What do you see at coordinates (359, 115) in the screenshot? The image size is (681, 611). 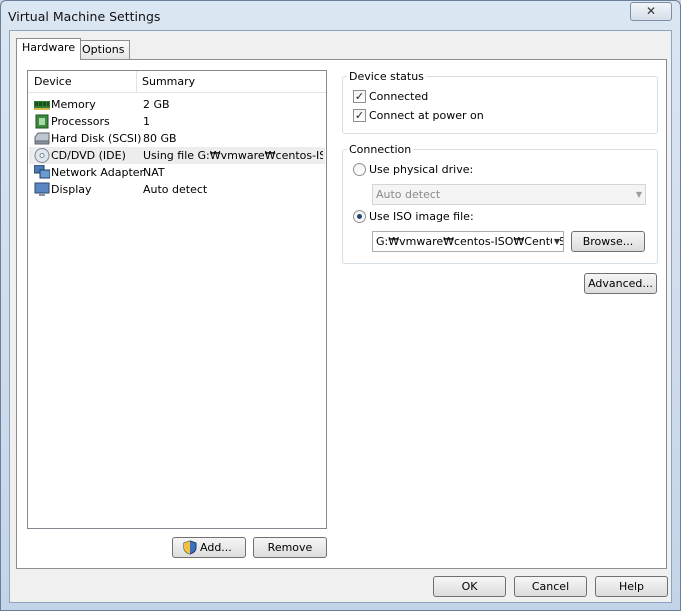 I see `connect-at-power-on-checkbox: ✓` at bounding box center [359, 115].